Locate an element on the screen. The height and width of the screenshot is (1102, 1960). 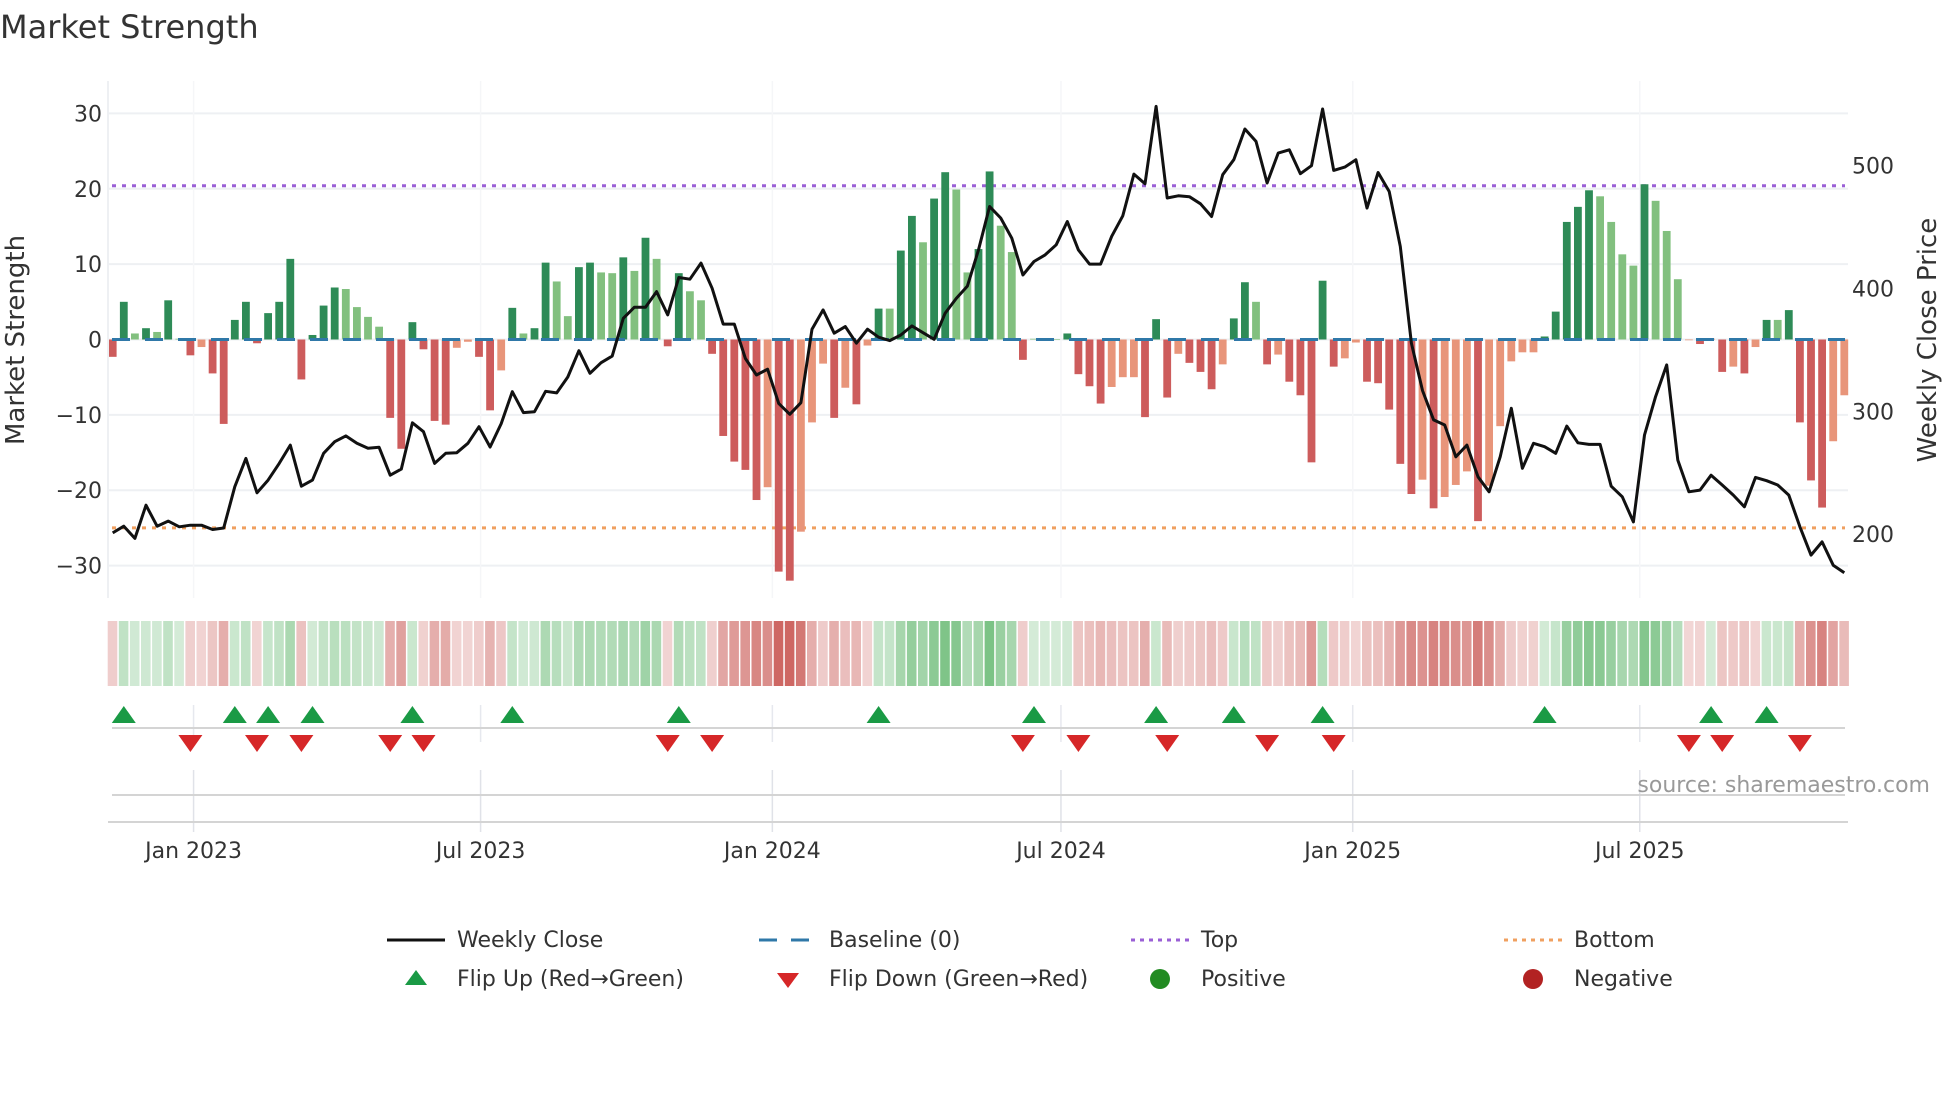
x-tick-label: Jul 2024 is located at coordinates (1060, 851).